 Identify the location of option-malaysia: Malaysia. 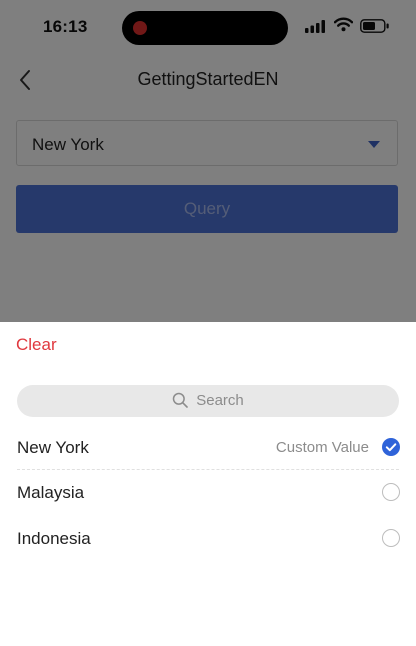
(208, 493).